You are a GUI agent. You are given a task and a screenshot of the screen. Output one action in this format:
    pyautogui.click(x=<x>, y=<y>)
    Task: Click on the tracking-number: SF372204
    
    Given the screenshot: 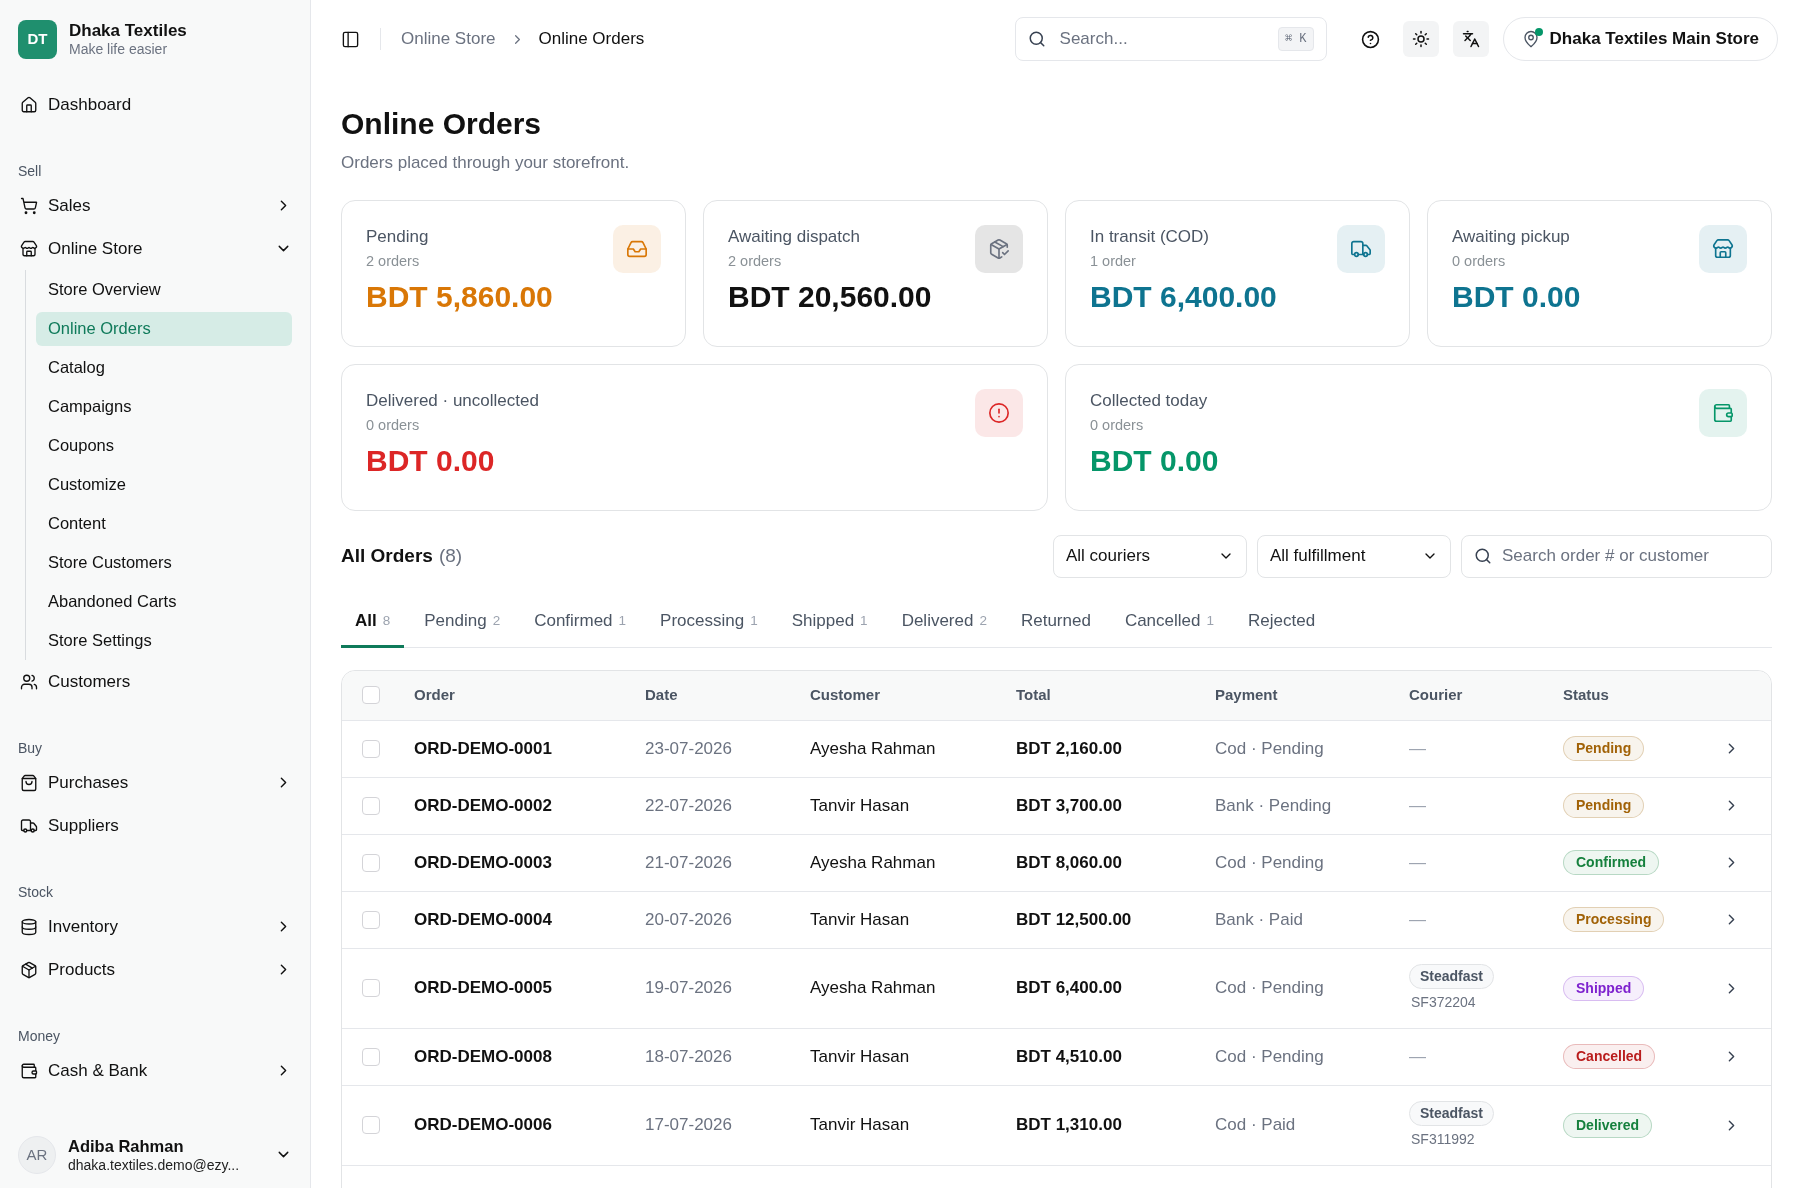 What is the action you would take?
    pyautogui.click(x=1443, y=1002)
    